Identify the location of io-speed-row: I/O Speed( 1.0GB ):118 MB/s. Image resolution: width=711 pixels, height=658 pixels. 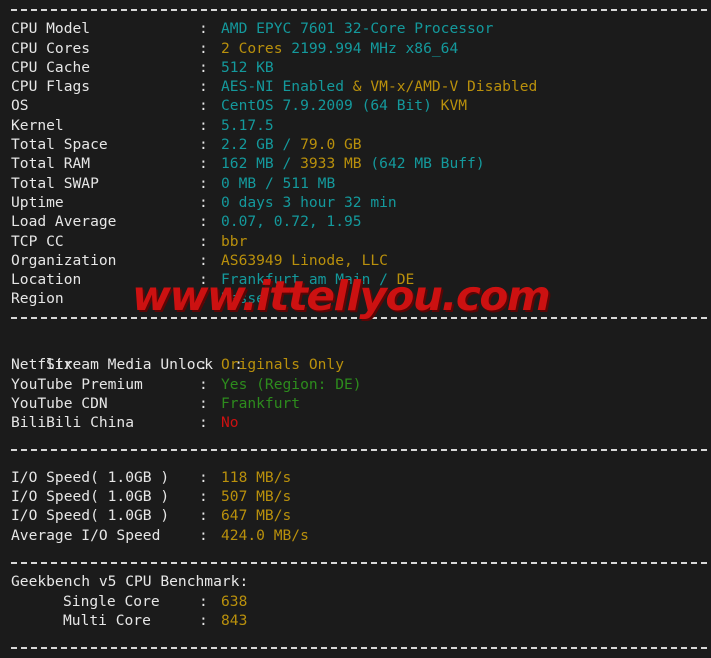
(355, 477).